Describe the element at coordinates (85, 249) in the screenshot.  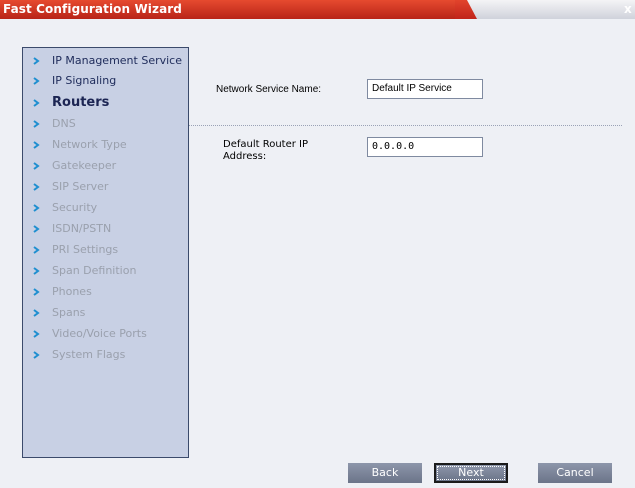
I see `sidebar-item-label: PRI Settings` at that location.